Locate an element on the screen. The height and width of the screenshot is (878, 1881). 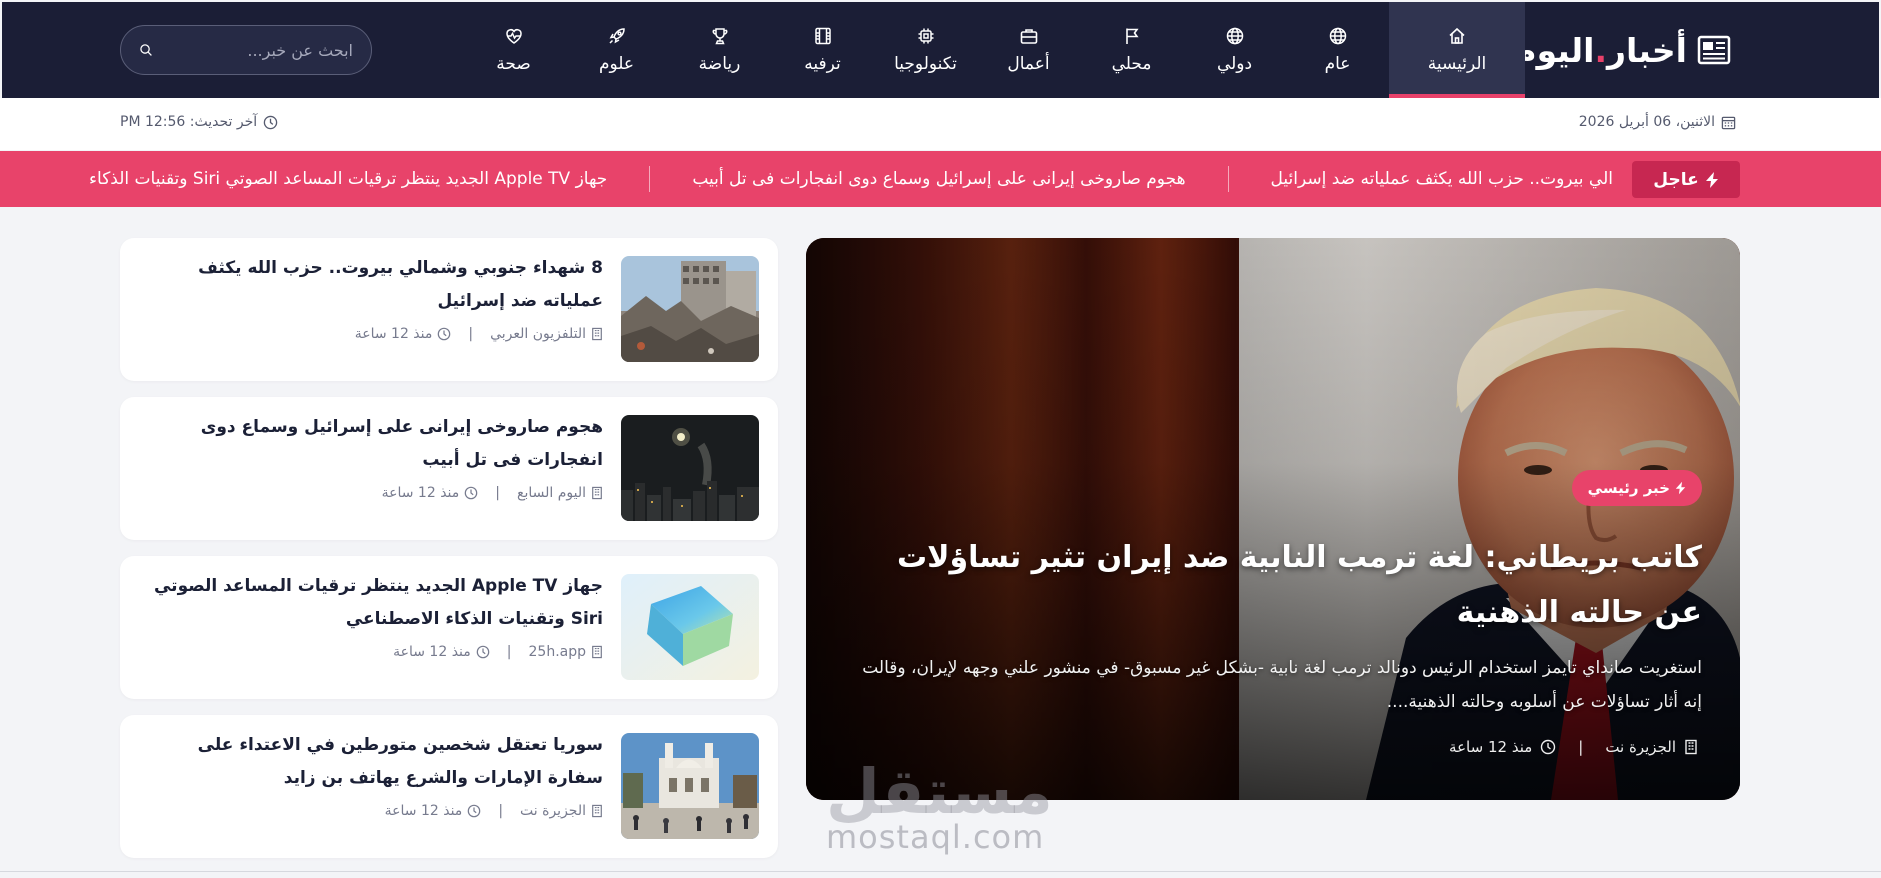
nav-item-local: محلي is located at coordinates (1131, 50).